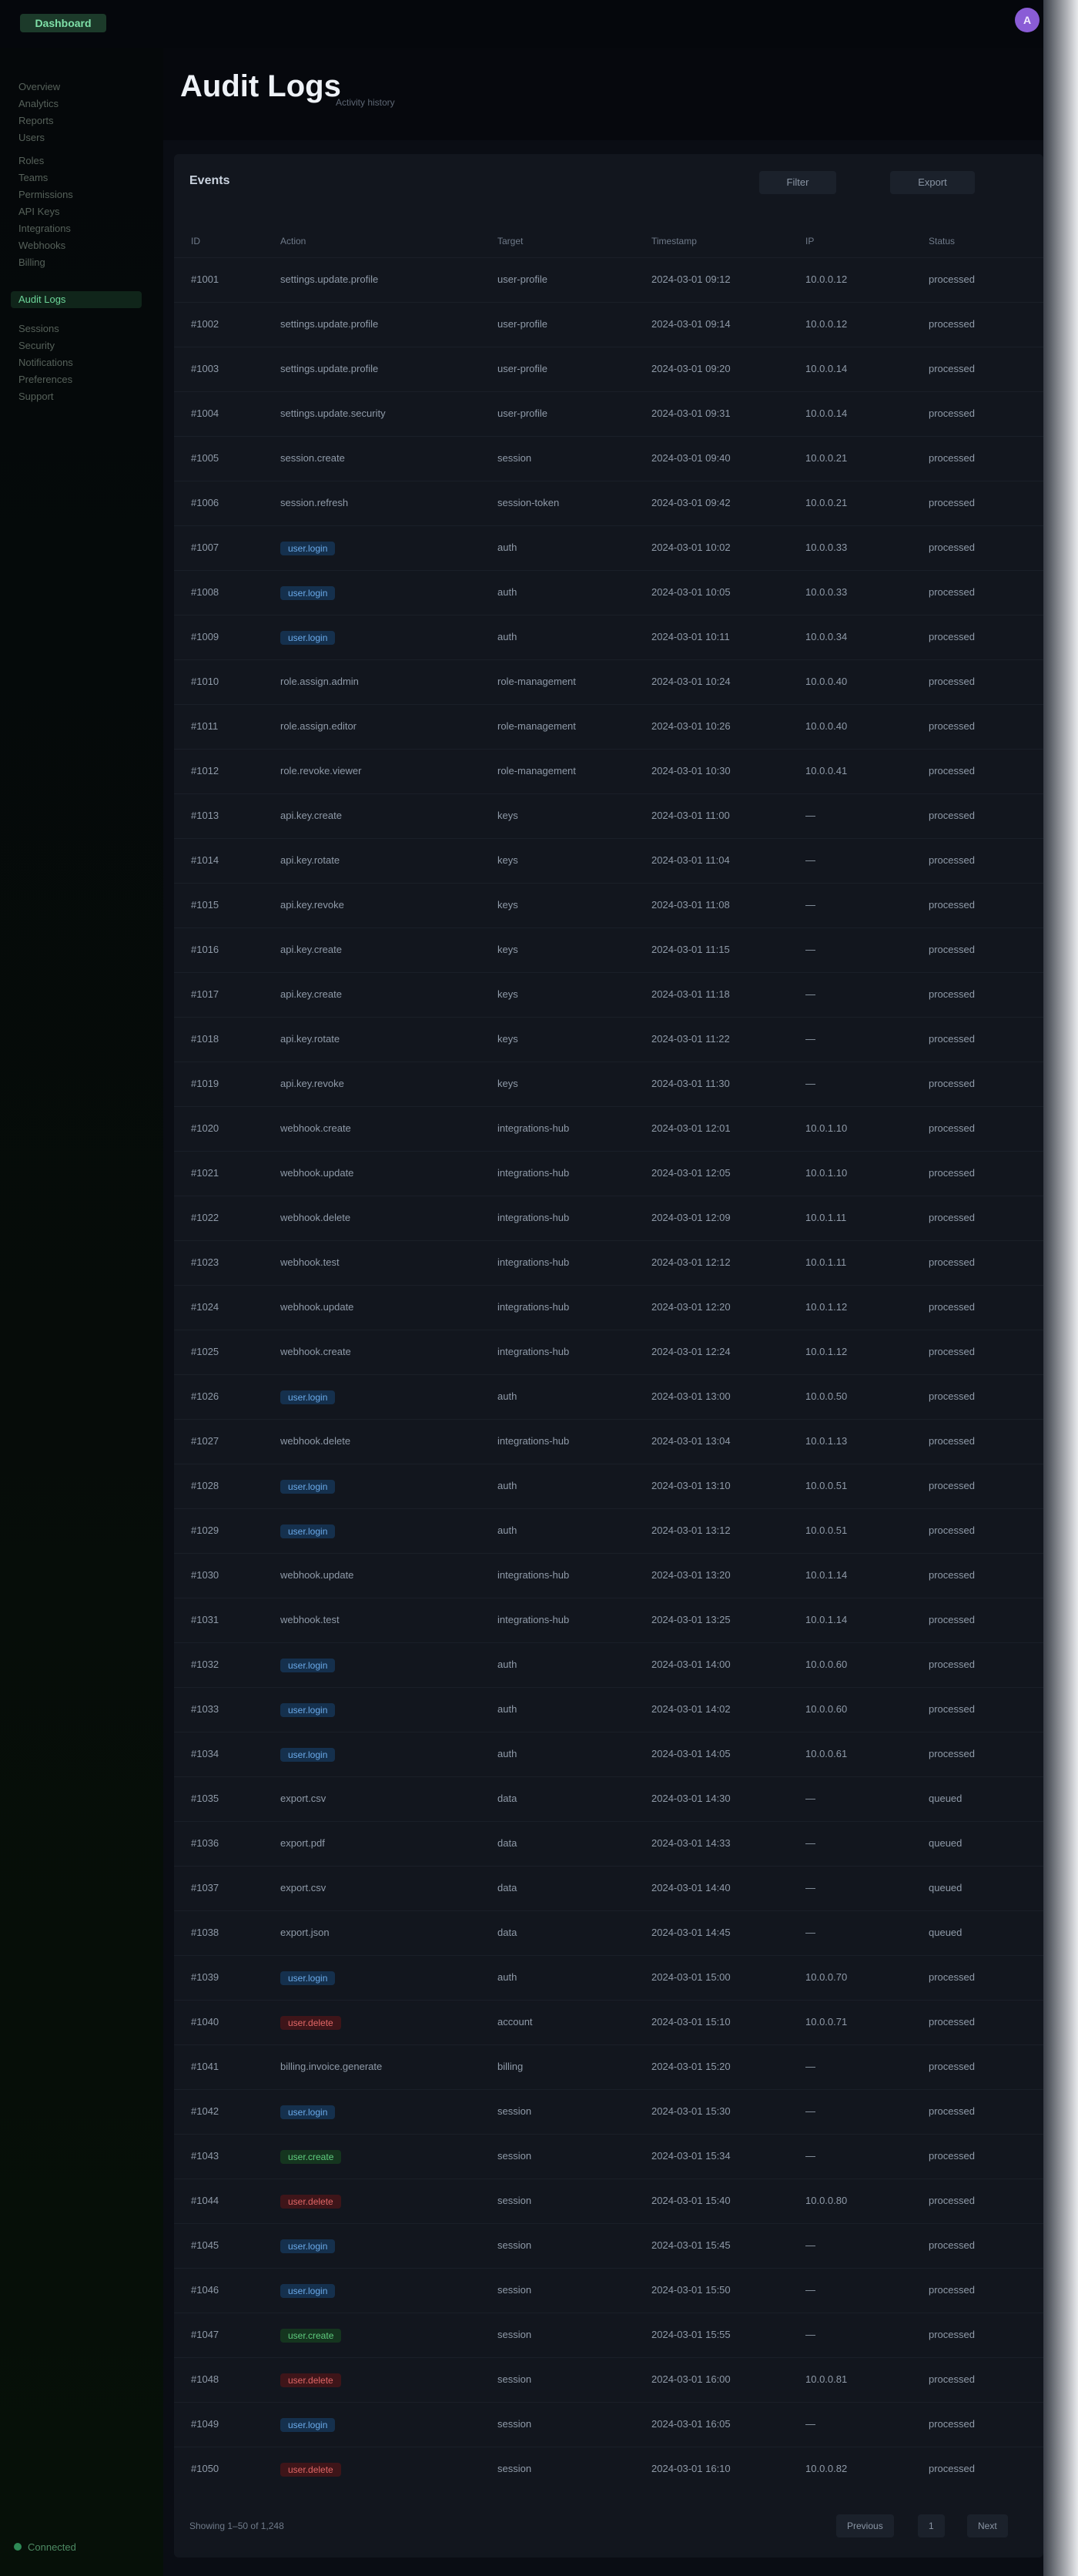  Describe the element at coordinates (1060, 1288) in the screenshot. I see `window-scrollbar` at that location.